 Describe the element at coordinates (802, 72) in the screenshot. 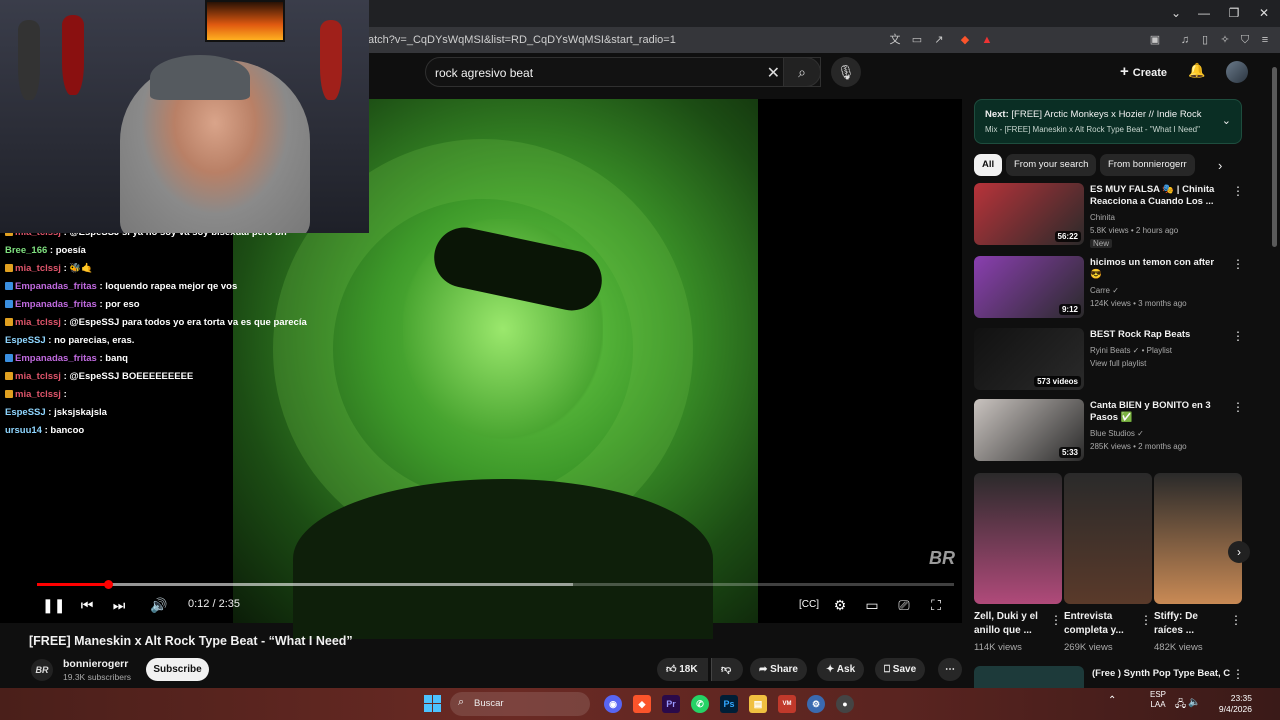

I see `search-button: ⌕` at that location.